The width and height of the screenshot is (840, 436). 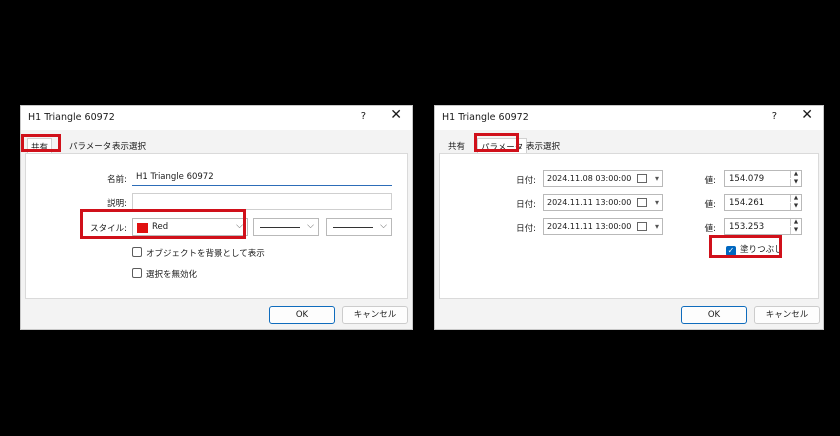 I want to click on line-width-select: ⌵, so click(x=359, y=227).